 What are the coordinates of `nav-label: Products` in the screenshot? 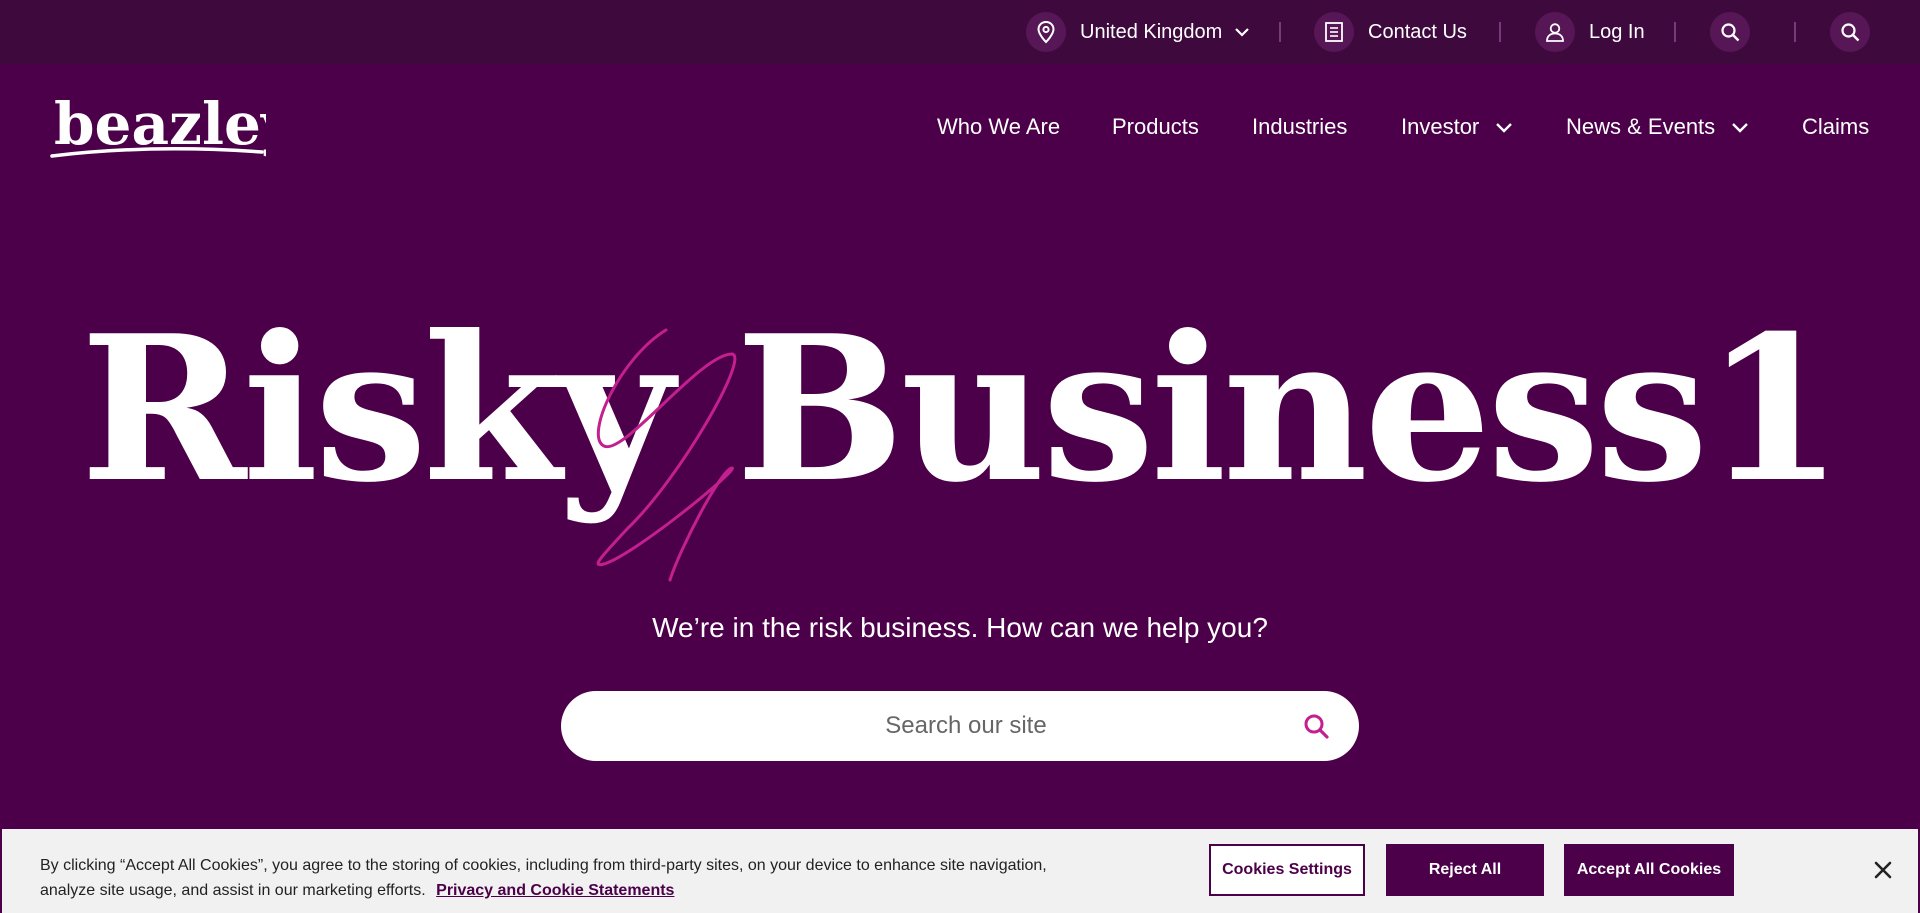 It's located at (1155, 126).